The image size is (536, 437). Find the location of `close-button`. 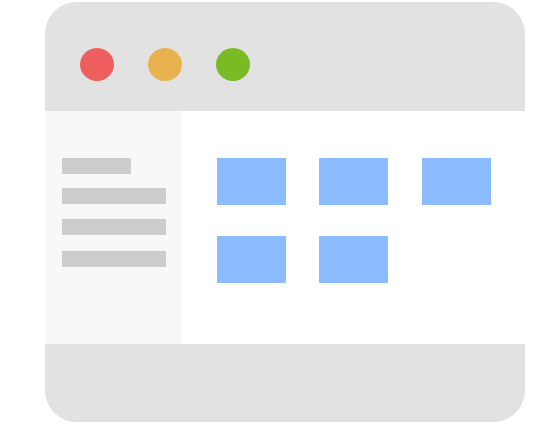

close-button is located at coordinates (97, 64).